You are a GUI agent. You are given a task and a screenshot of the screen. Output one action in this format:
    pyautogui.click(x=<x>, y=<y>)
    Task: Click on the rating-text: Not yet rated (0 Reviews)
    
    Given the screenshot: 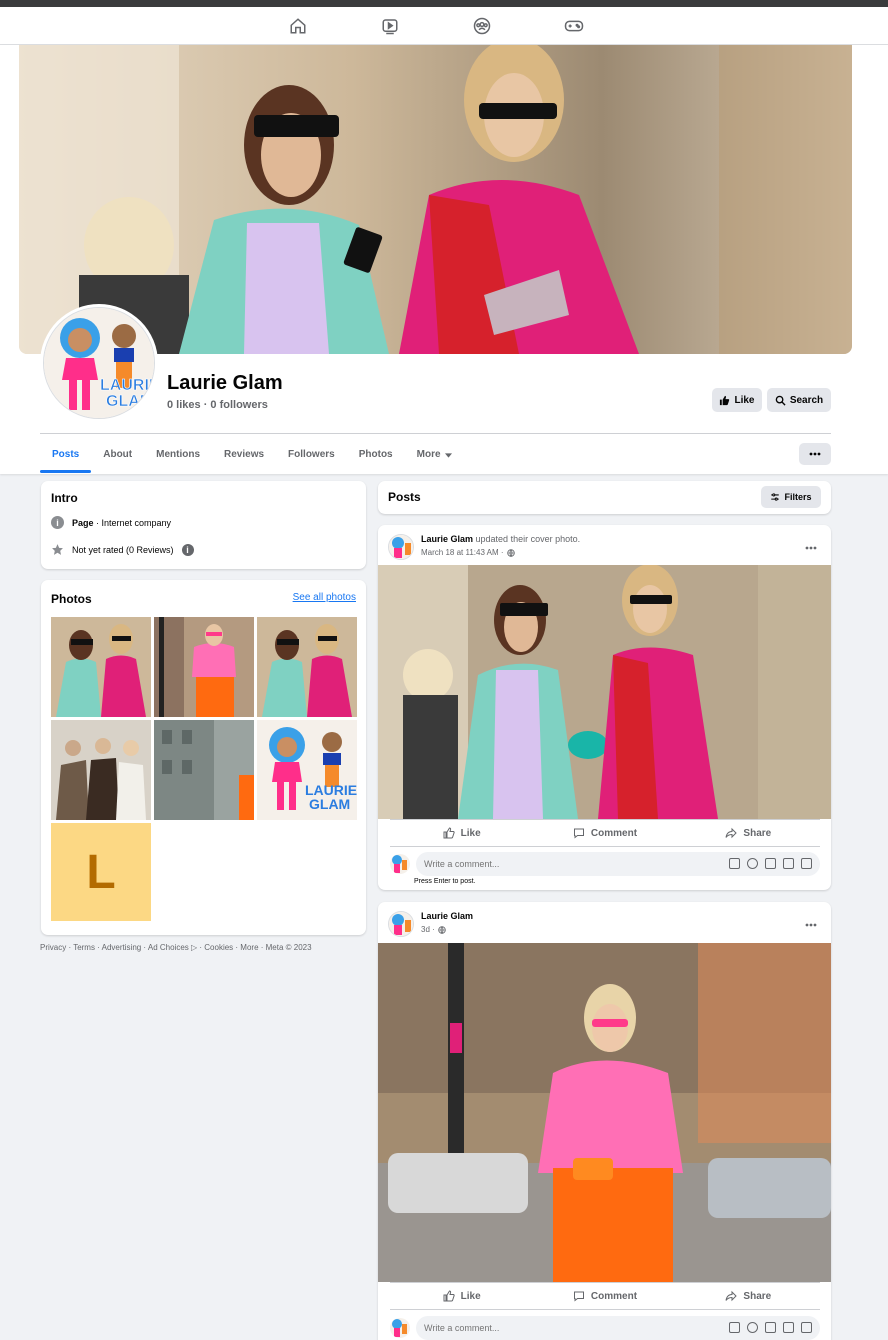 What is the action you would take?
    pyautogui.click(x=123, y=549)
    